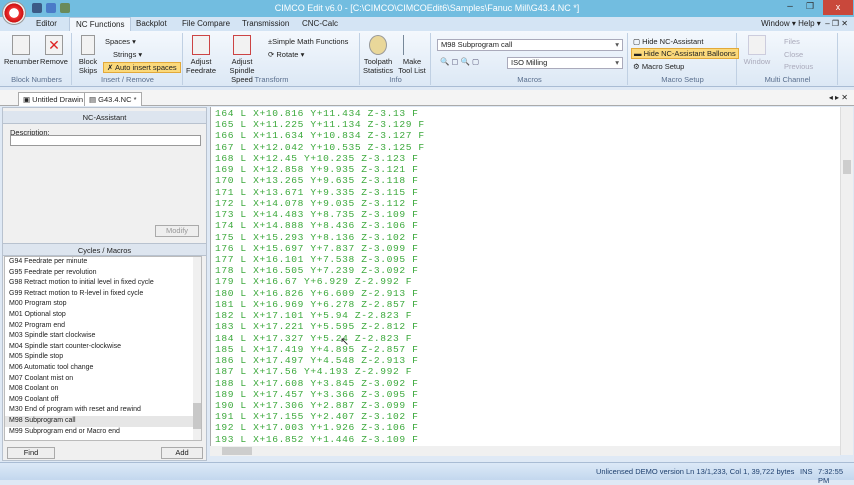  I want to click on code-line: 192 L X+17.003 Y+1.926 Z-3.106 F, so click(316, 427).